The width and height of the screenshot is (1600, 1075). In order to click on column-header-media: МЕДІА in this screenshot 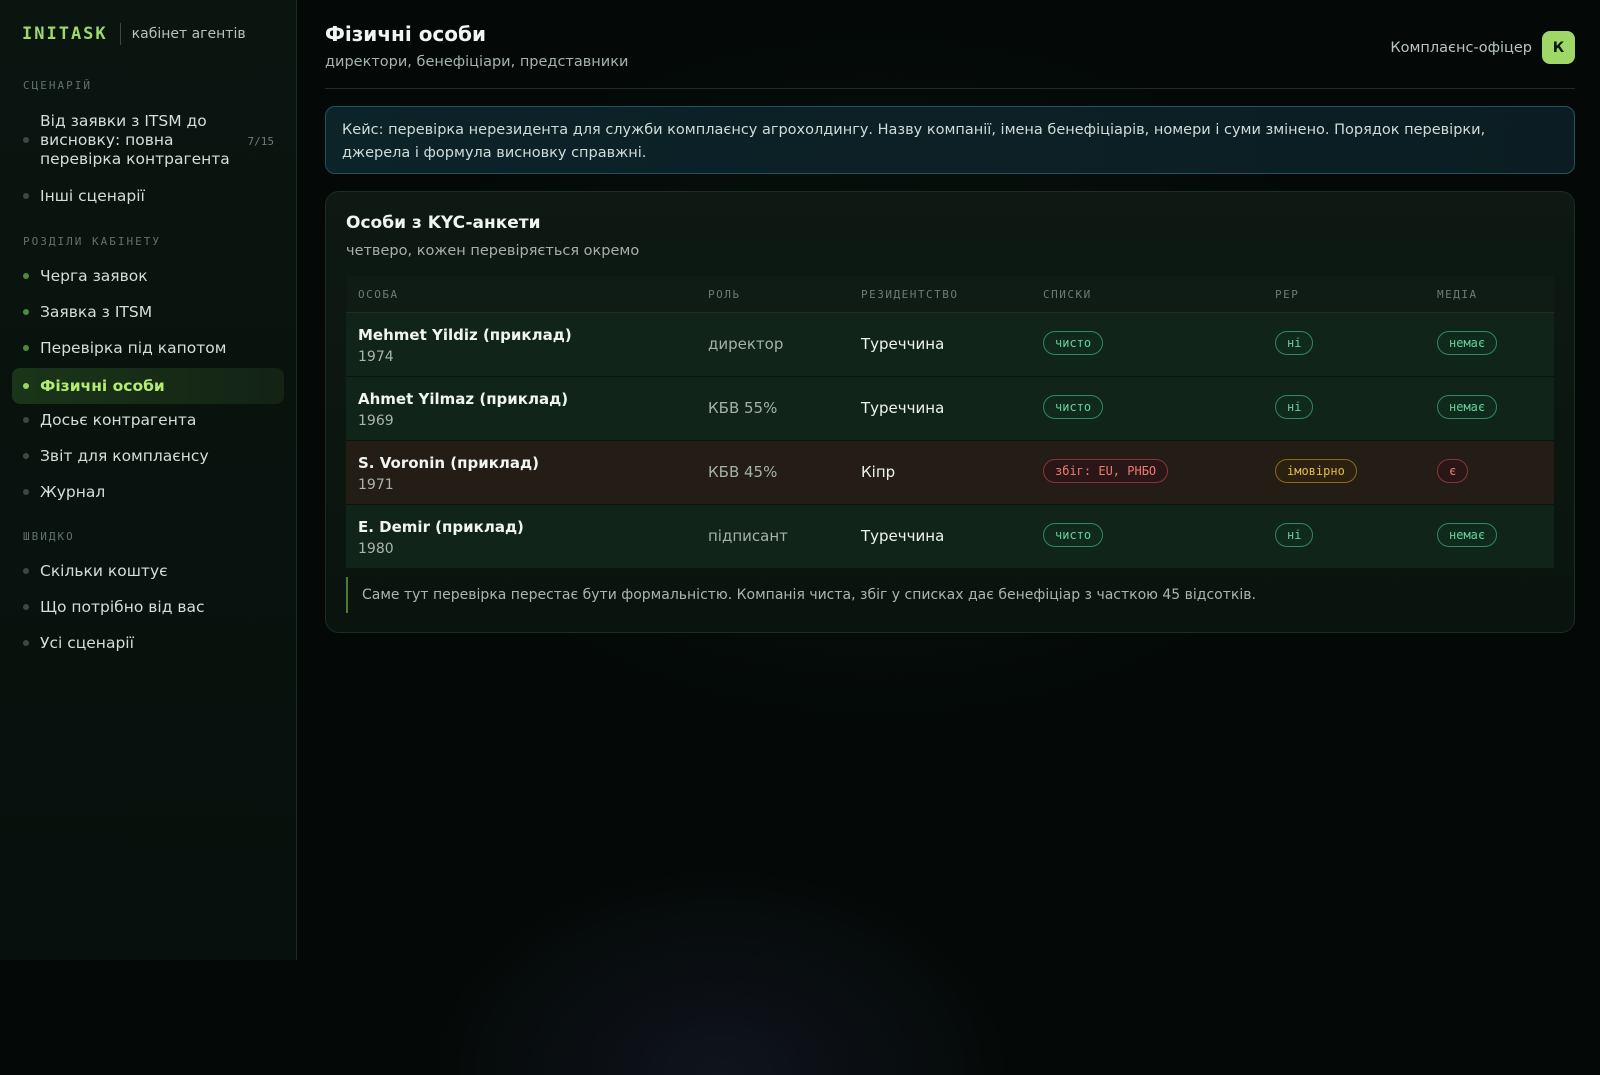, I will do `click(1457, 294)`.